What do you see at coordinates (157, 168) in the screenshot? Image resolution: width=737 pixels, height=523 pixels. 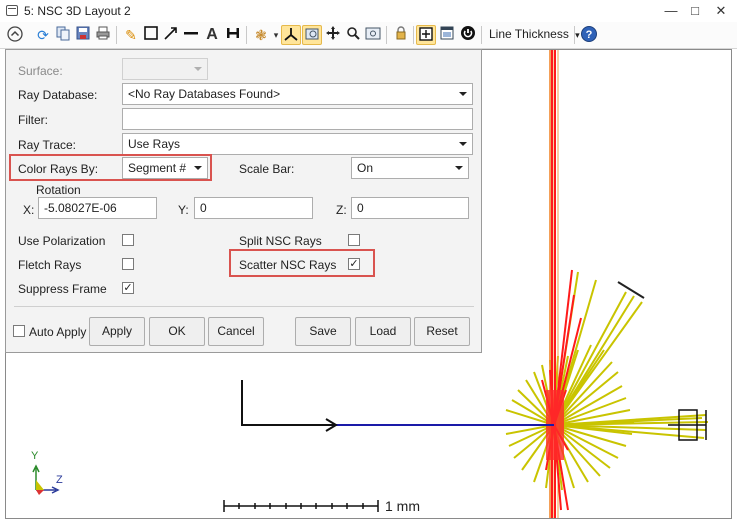 I see `color-rays-by-value: Segment #` at bounding box center [157, 168].